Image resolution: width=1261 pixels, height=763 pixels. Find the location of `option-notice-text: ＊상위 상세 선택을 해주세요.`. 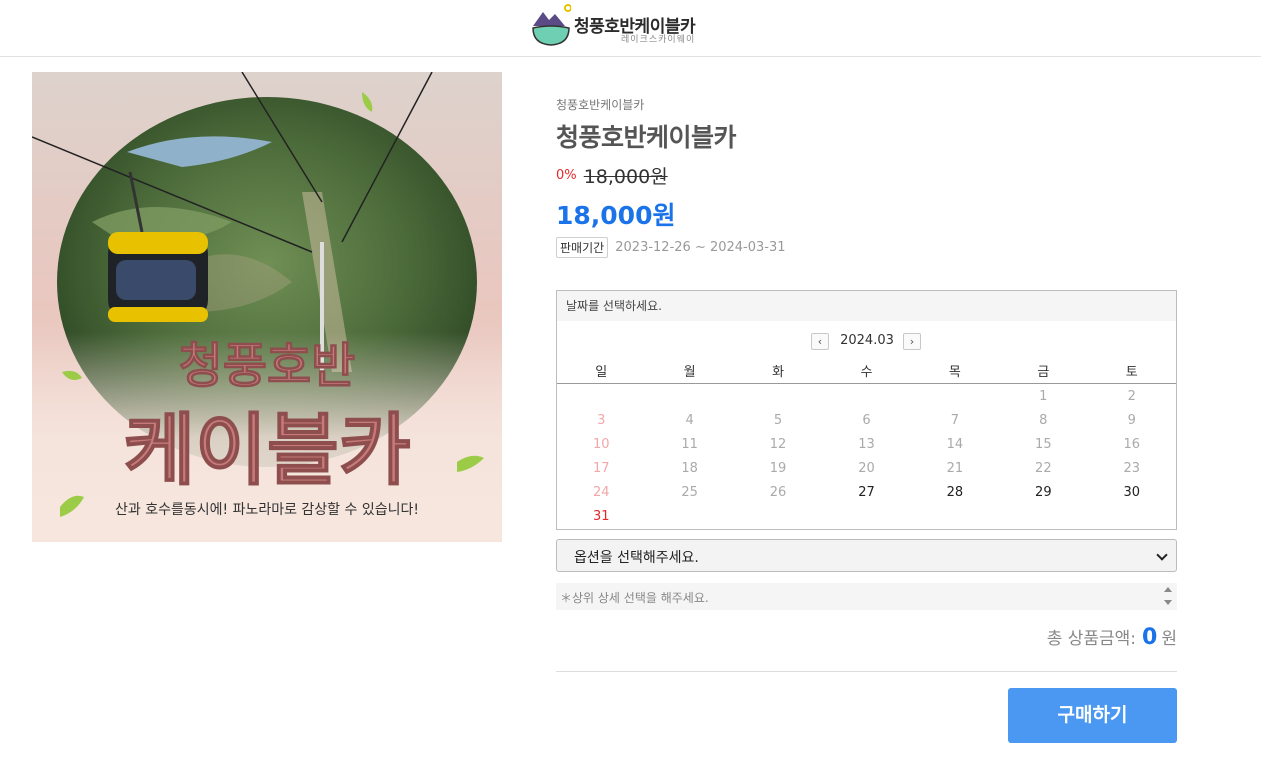

option-notice-text: ＊상위 상세 선택을 해주세요. is located at coordinates (634, 598).